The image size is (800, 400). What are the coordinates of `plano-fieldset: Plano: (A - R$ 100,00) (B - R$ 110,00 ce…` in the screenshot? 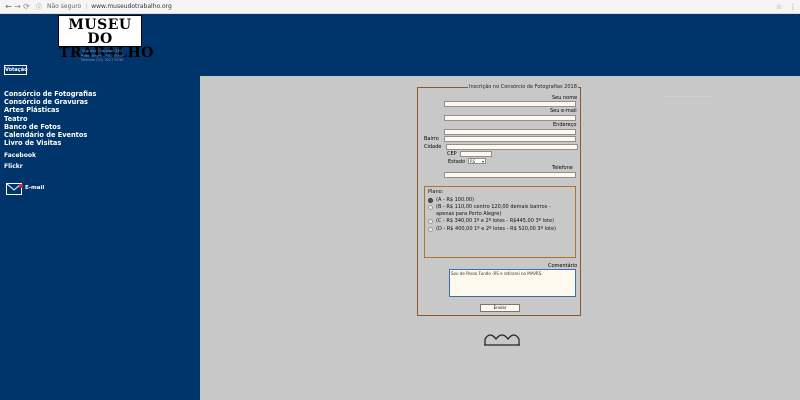 It's located at (500, 222).